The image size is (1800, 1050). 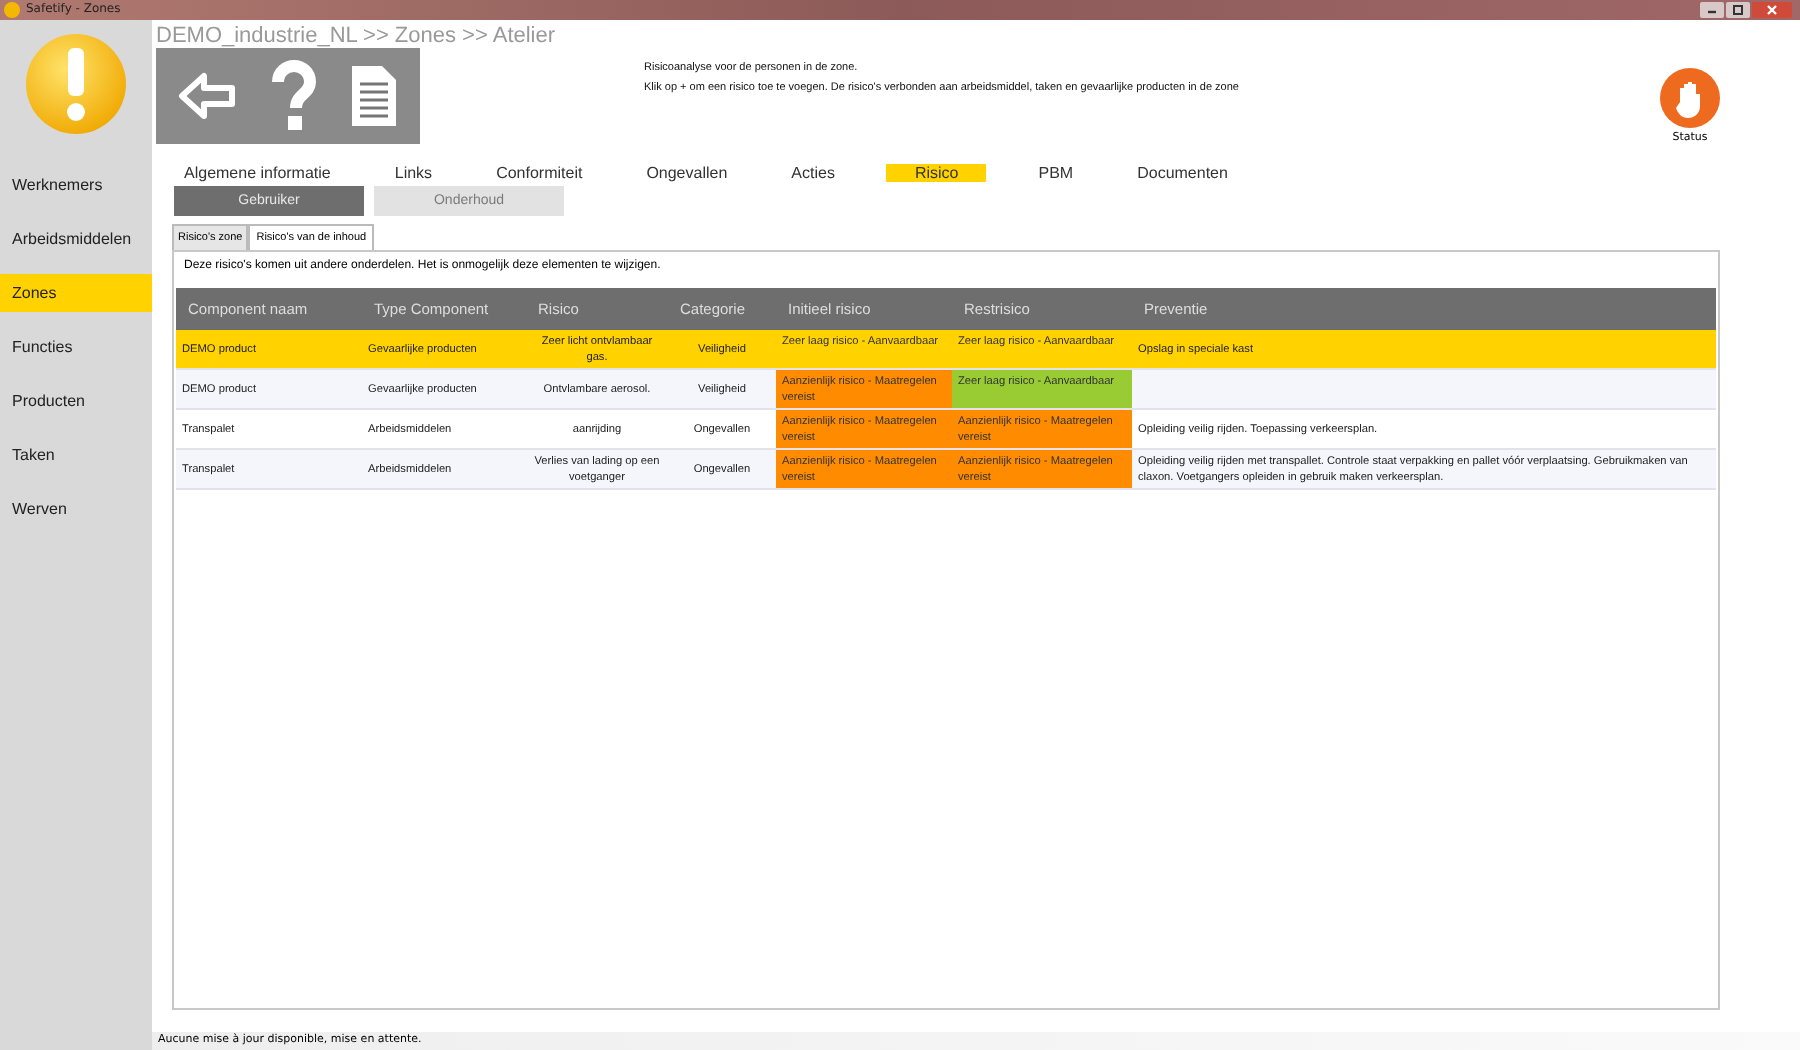 I want to click on stop-hand-icon, so click(x=1690, y=98).